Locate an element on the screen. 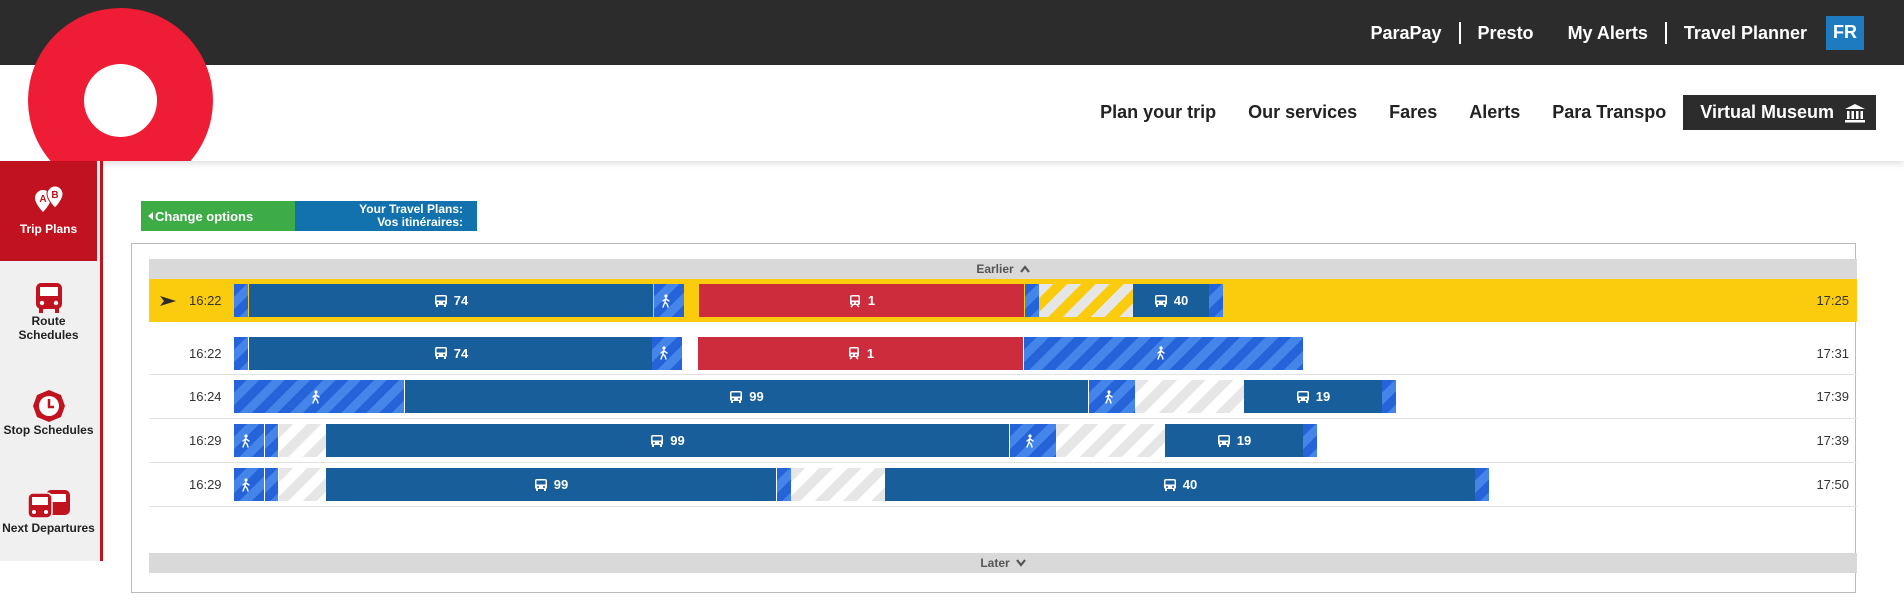 Image resolution: width=1904 pixels, height=603 pixels. trip-row: 16:22 74 1 40 17:25 is located at coordinates (1003, 300).